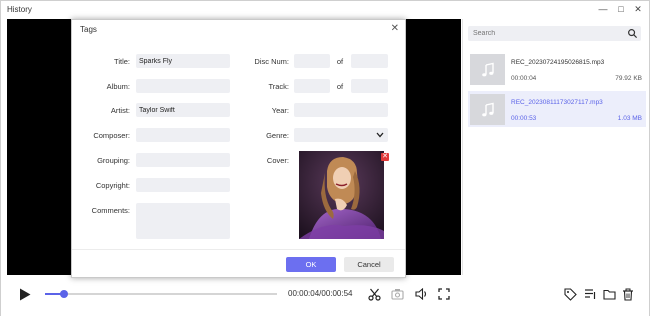  I want to click on ok-button: OK, so click(311, 264).